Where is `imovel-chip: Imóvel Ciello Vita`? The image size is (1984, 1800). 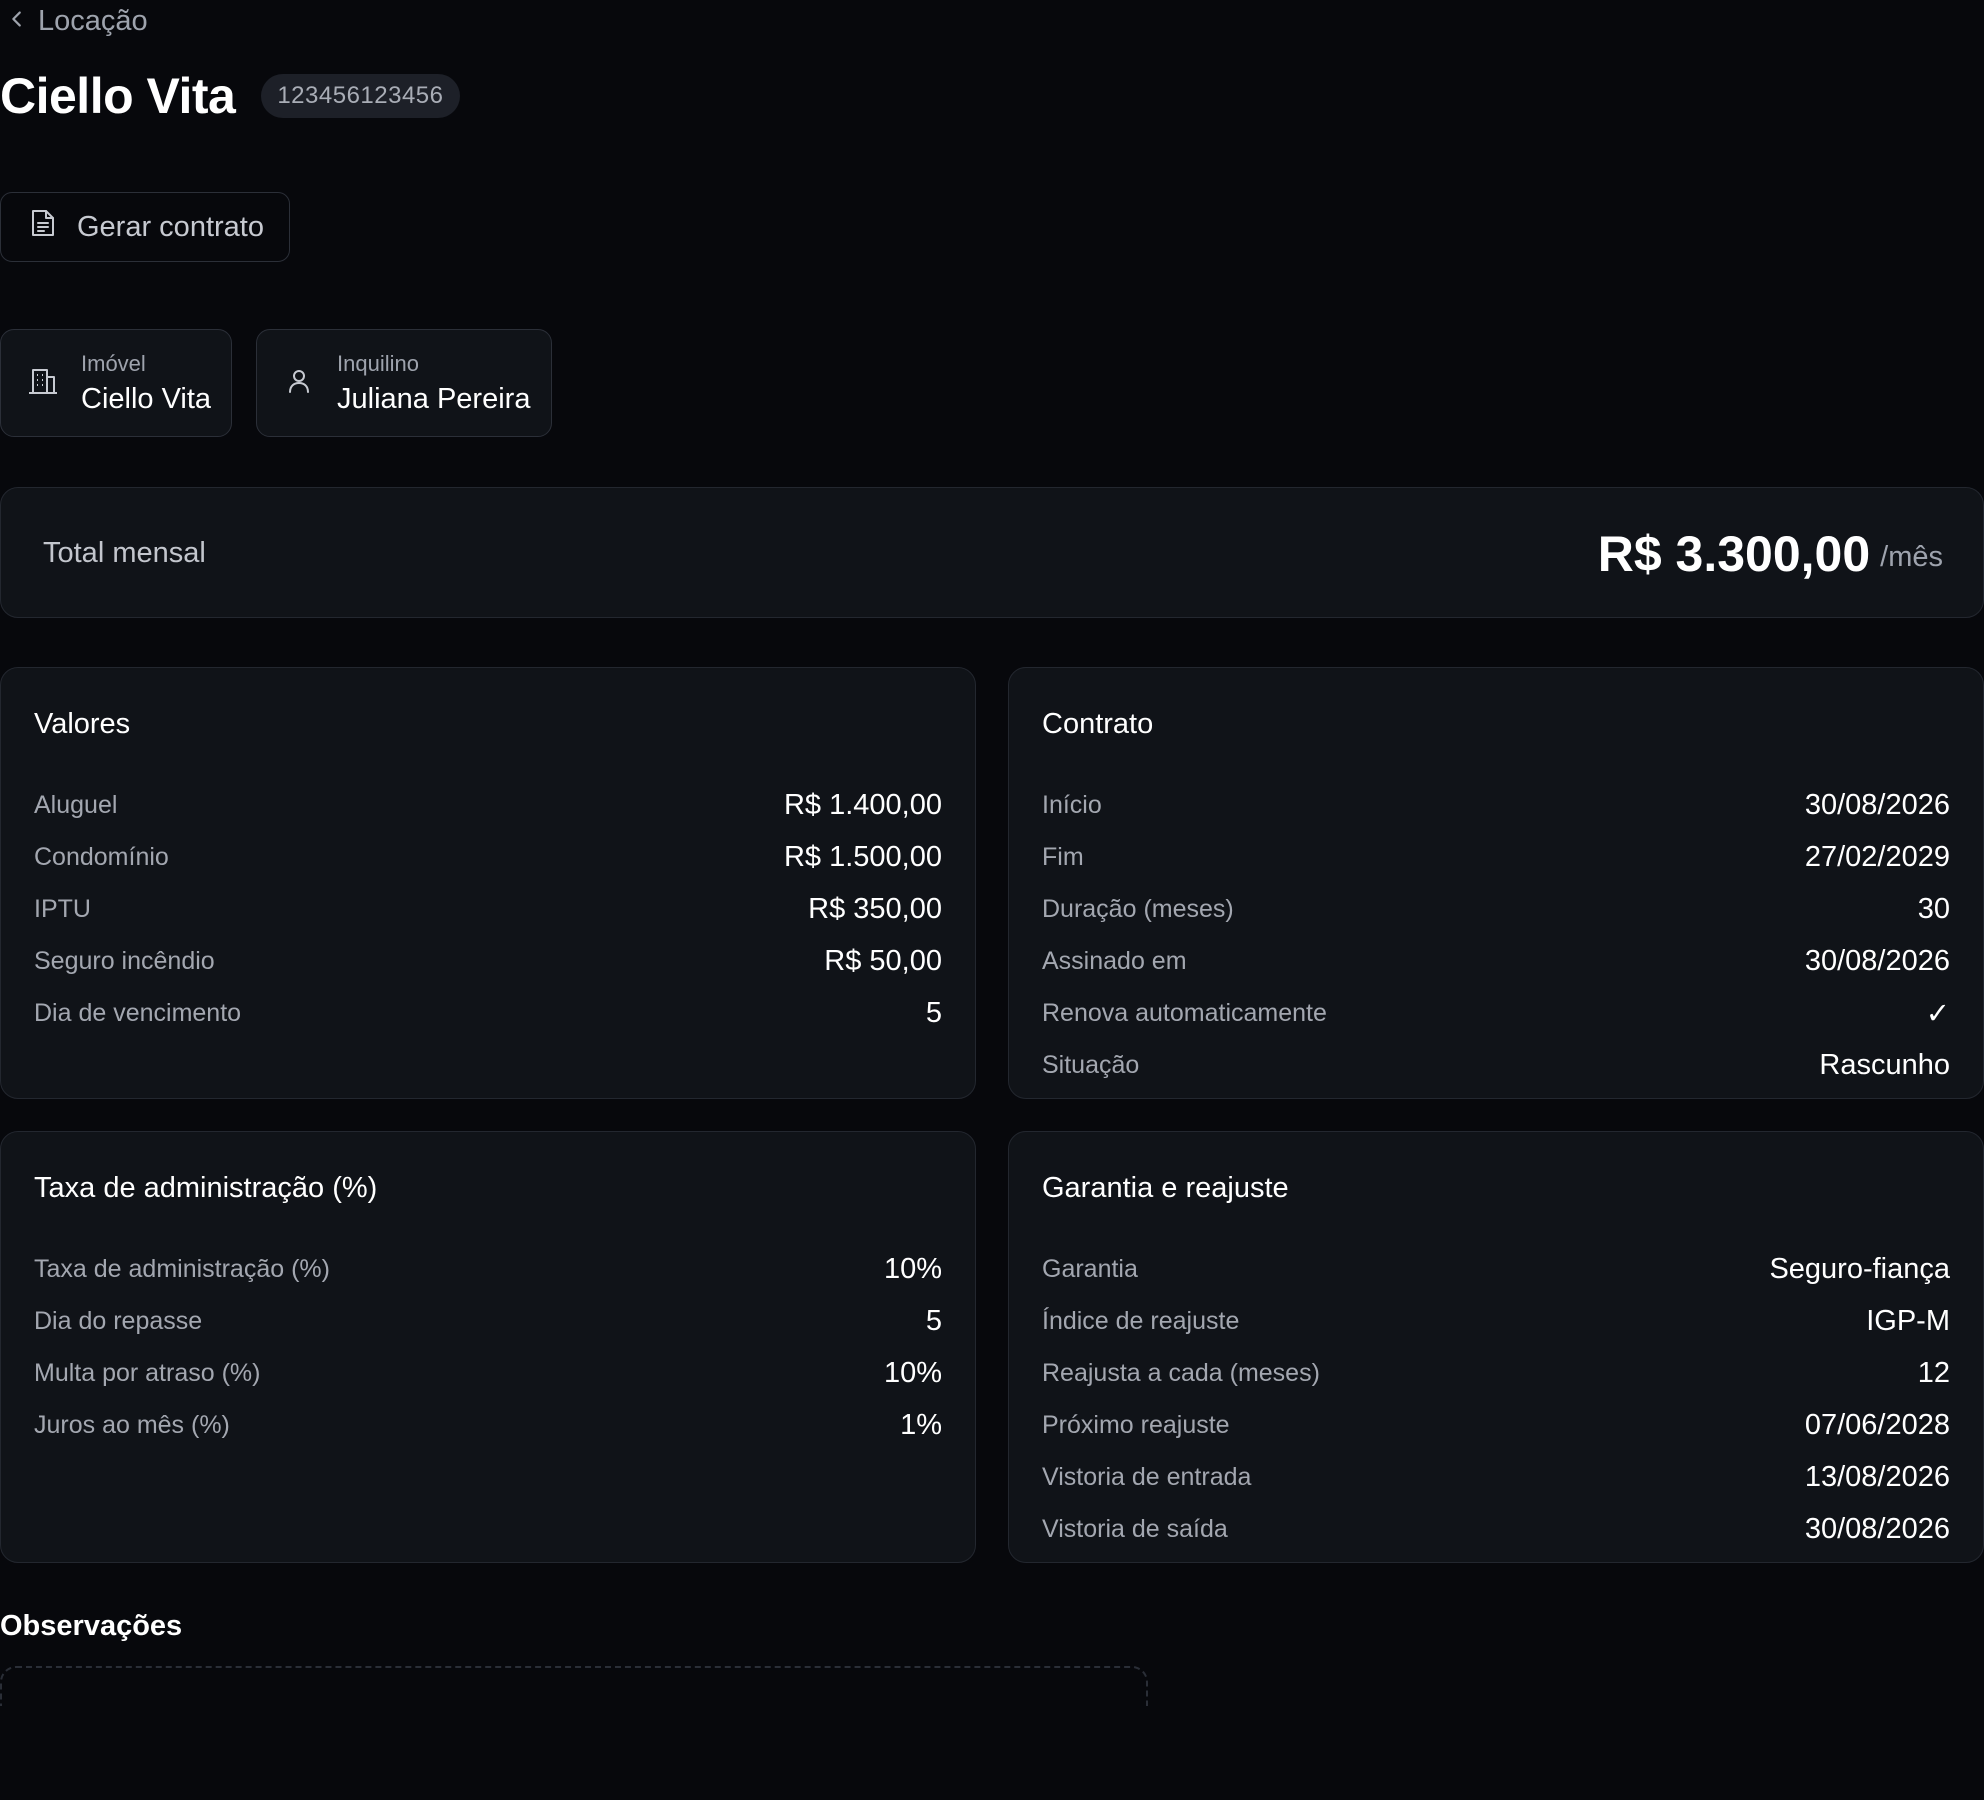
imovel-chip: Imóvel Ciello Vita is located at coordinates (116, 383).